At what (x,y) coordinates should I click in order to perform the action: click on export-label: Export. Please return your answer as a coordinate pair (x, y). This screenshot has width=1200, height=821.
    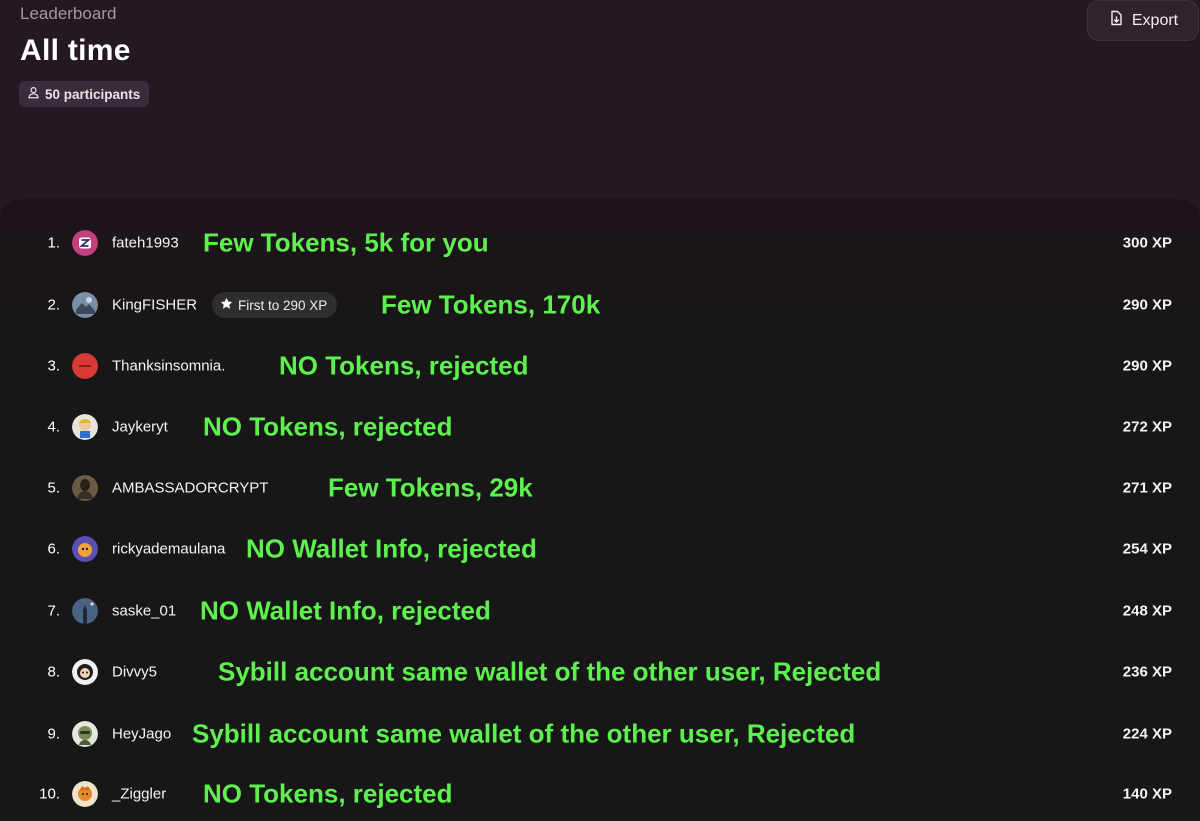
    Looking at the image, I should click on (1155, 20).